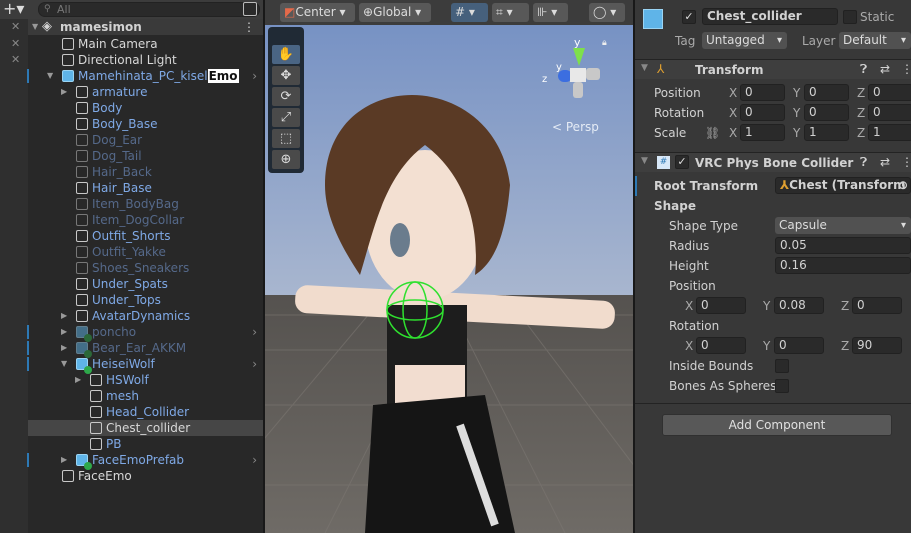 This screenshot has width=911, height=533. What do you see at coordinates (762, 132) in the screenshot?
I see `scale-x-field: 1` at bounding box center [762, 132].